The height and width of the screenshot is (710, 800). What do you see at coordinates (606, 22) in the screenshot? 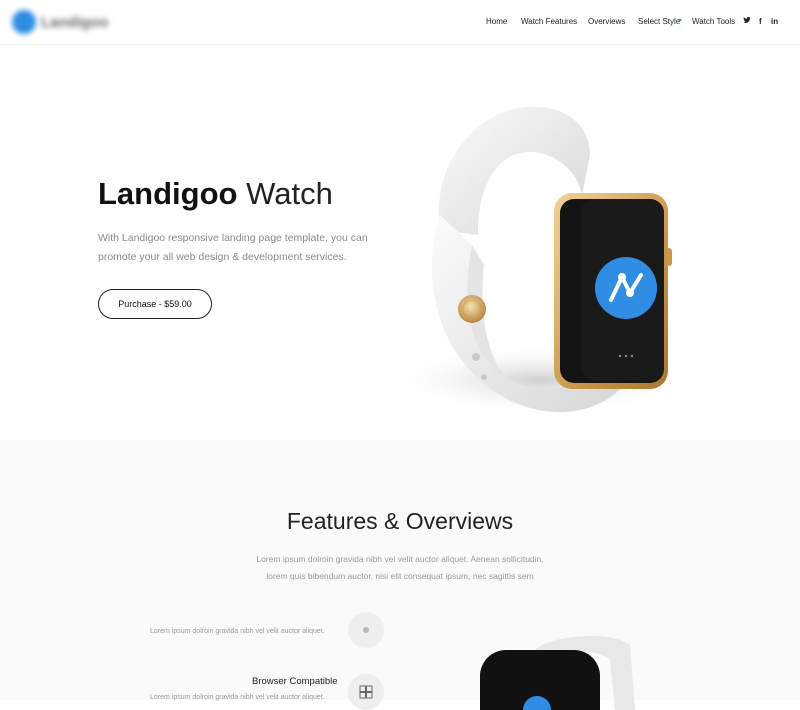
I see `nav-item-overviews: Overviews` at bounding box center [606, 22].